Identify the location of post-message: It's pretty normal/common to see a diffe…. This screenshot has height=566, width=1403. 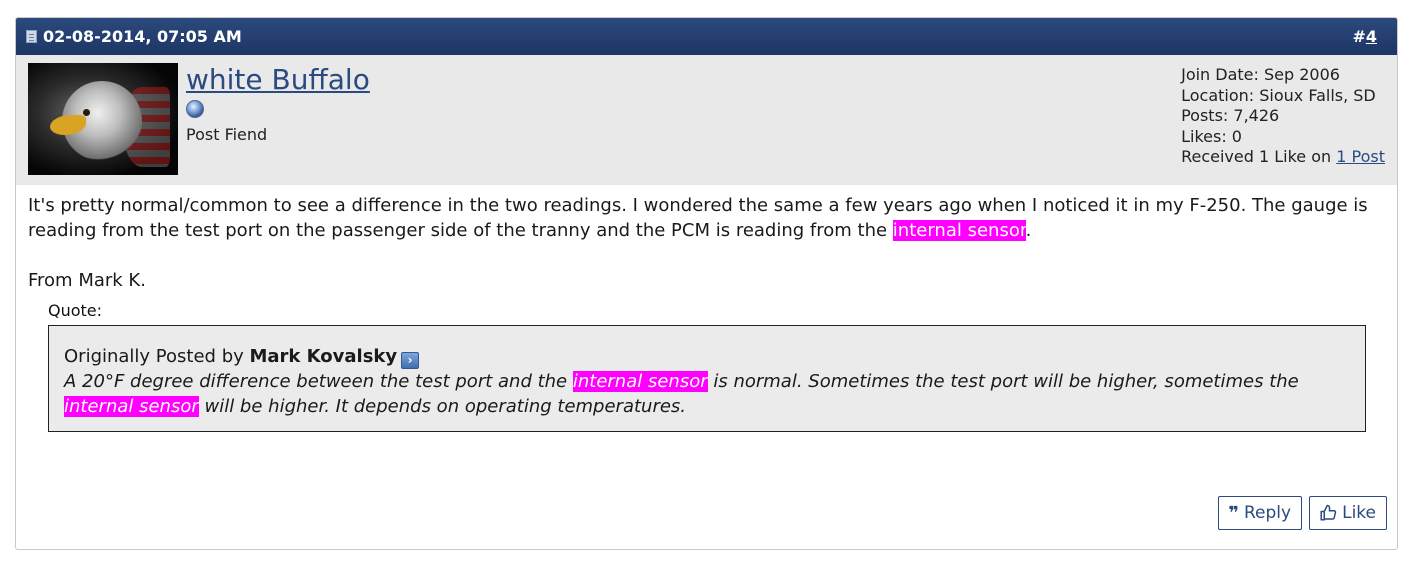
(698, 218).